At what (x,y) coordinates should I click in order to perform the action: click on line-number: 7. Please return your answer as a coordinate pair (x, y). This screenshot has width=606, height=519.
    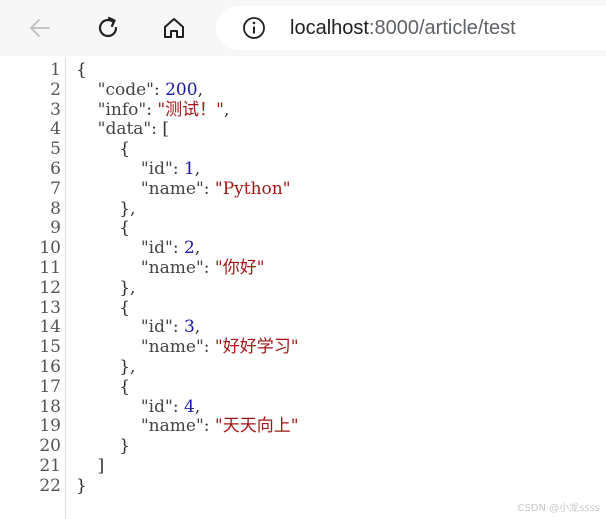
    Looking at the image, I should click on (55, 188).